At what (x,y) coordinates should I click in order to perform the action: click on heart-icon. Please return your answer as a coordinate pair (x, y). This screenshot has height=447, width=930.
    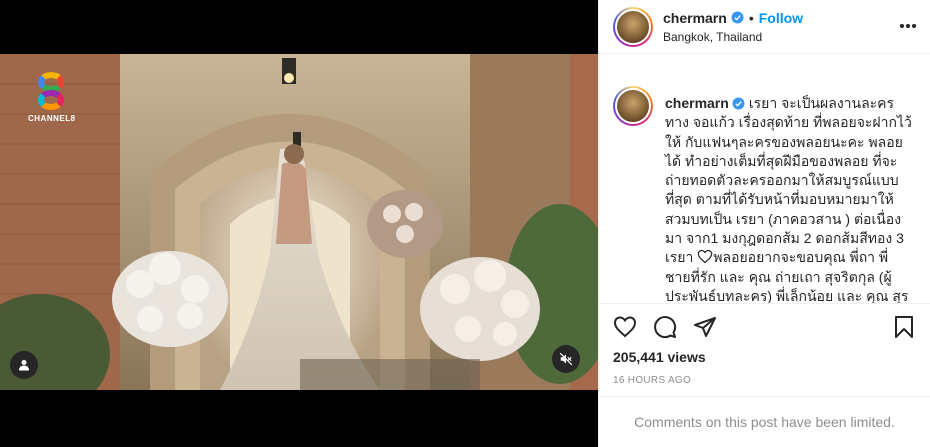
    Looking at the image, I should click on (625, 327).